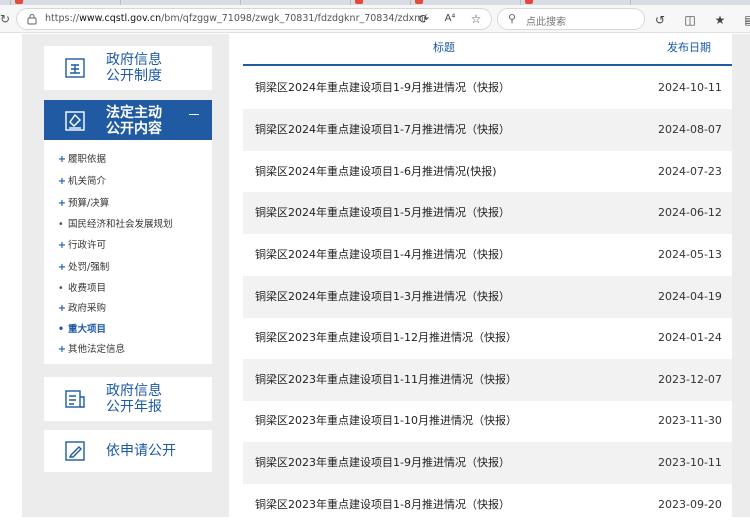 Image resolution: width=750 pixels, height=526 pixels. I want to click on sidebar-card-annual-report: 政府信息 公开年报, so click(128, 399).